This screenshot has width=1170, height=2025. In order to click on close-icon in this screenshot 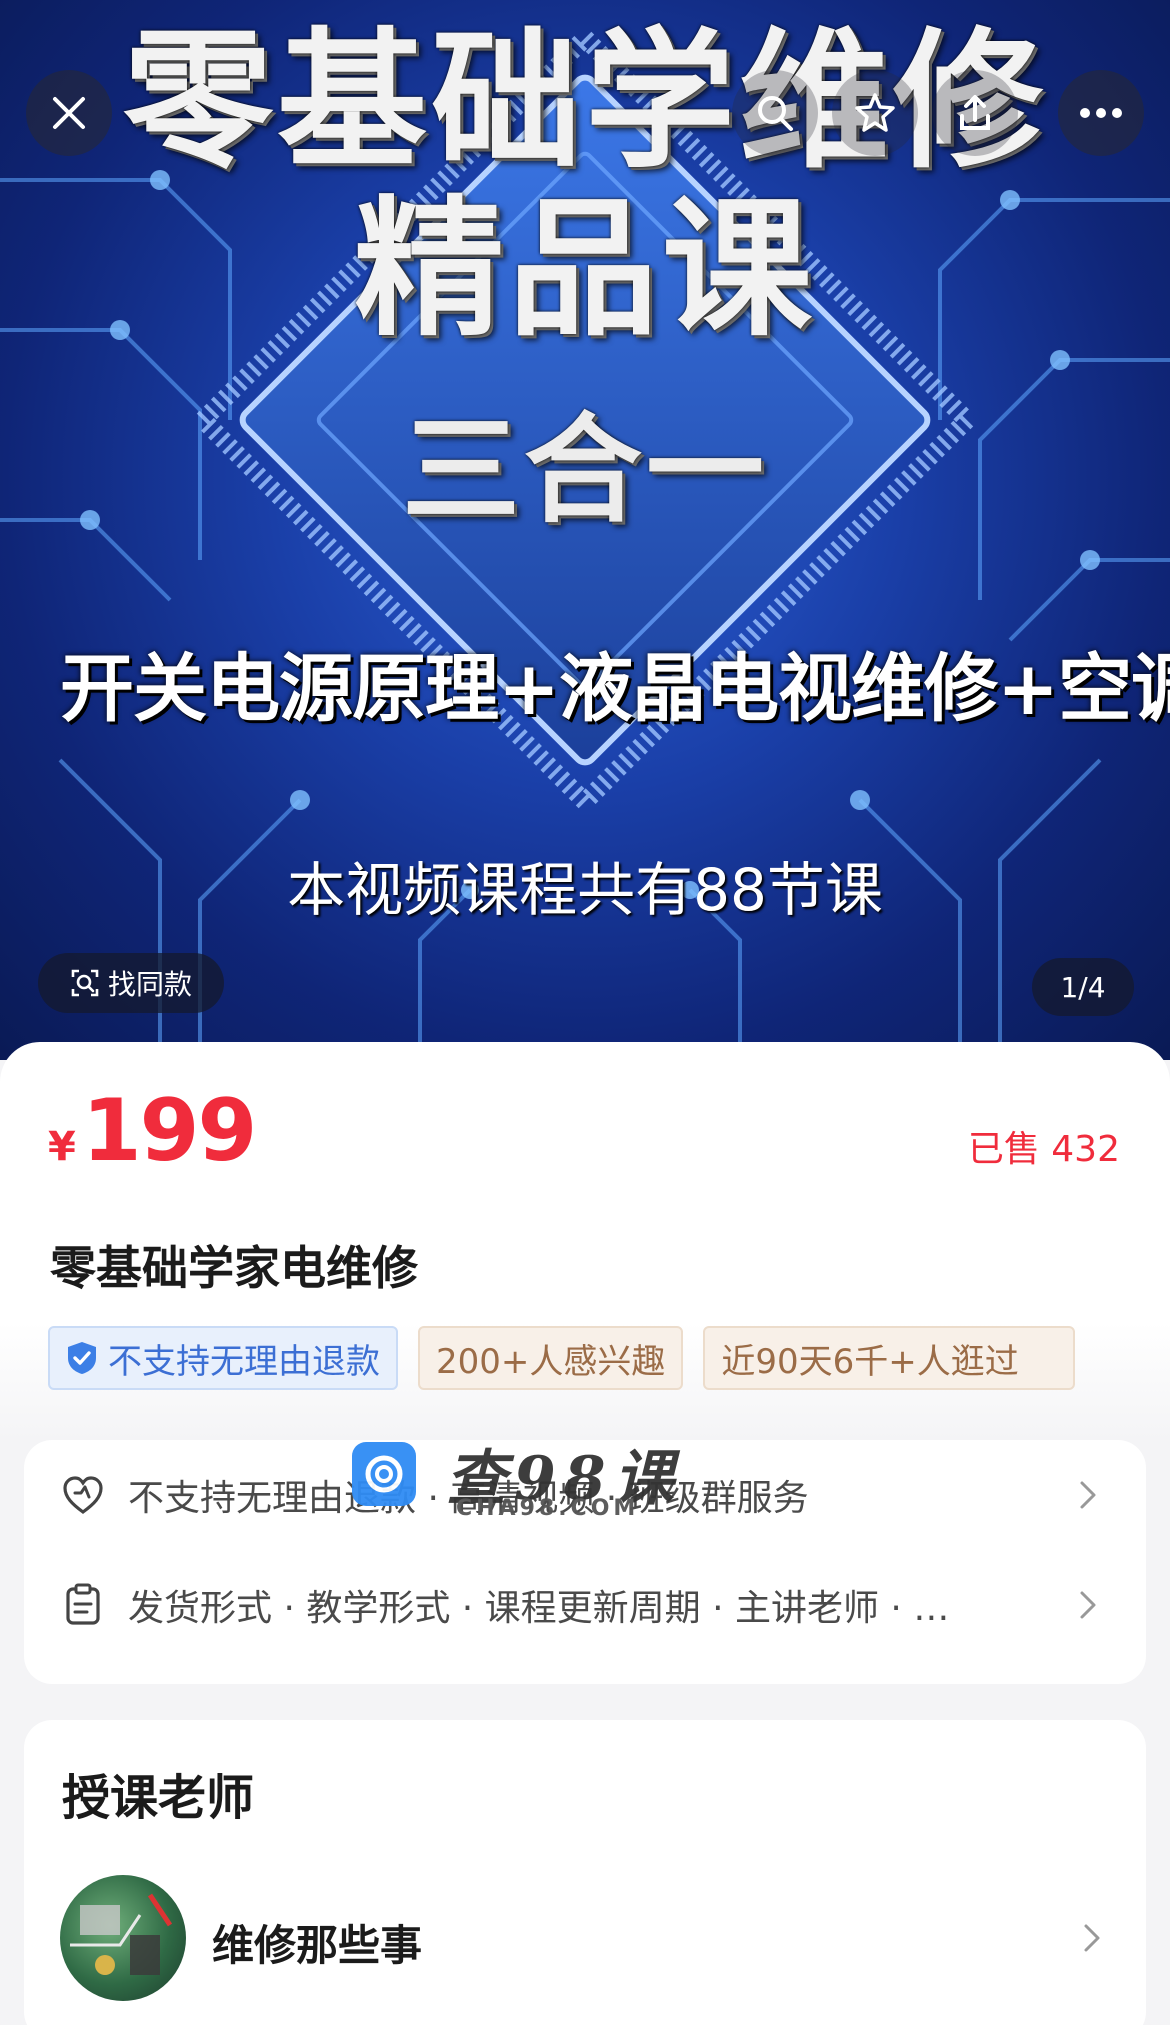, I will do `click(69, 113)`.